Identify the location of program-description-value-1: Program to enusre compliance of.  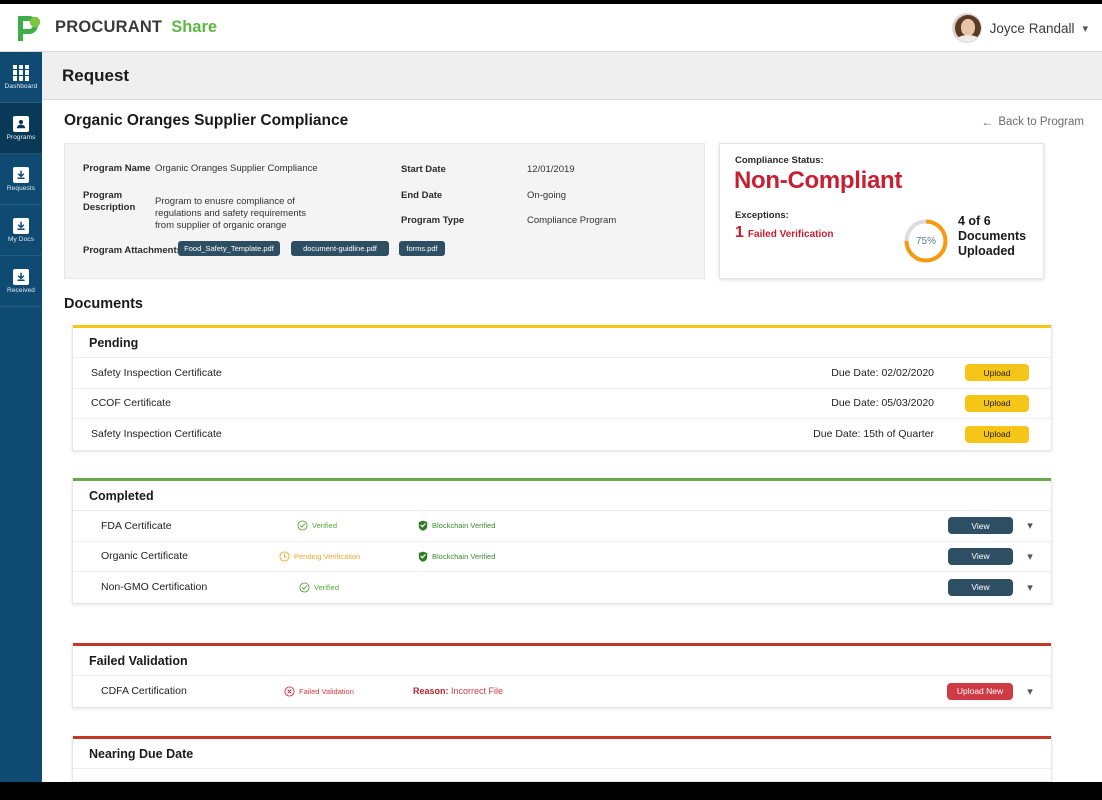
(225, 201).